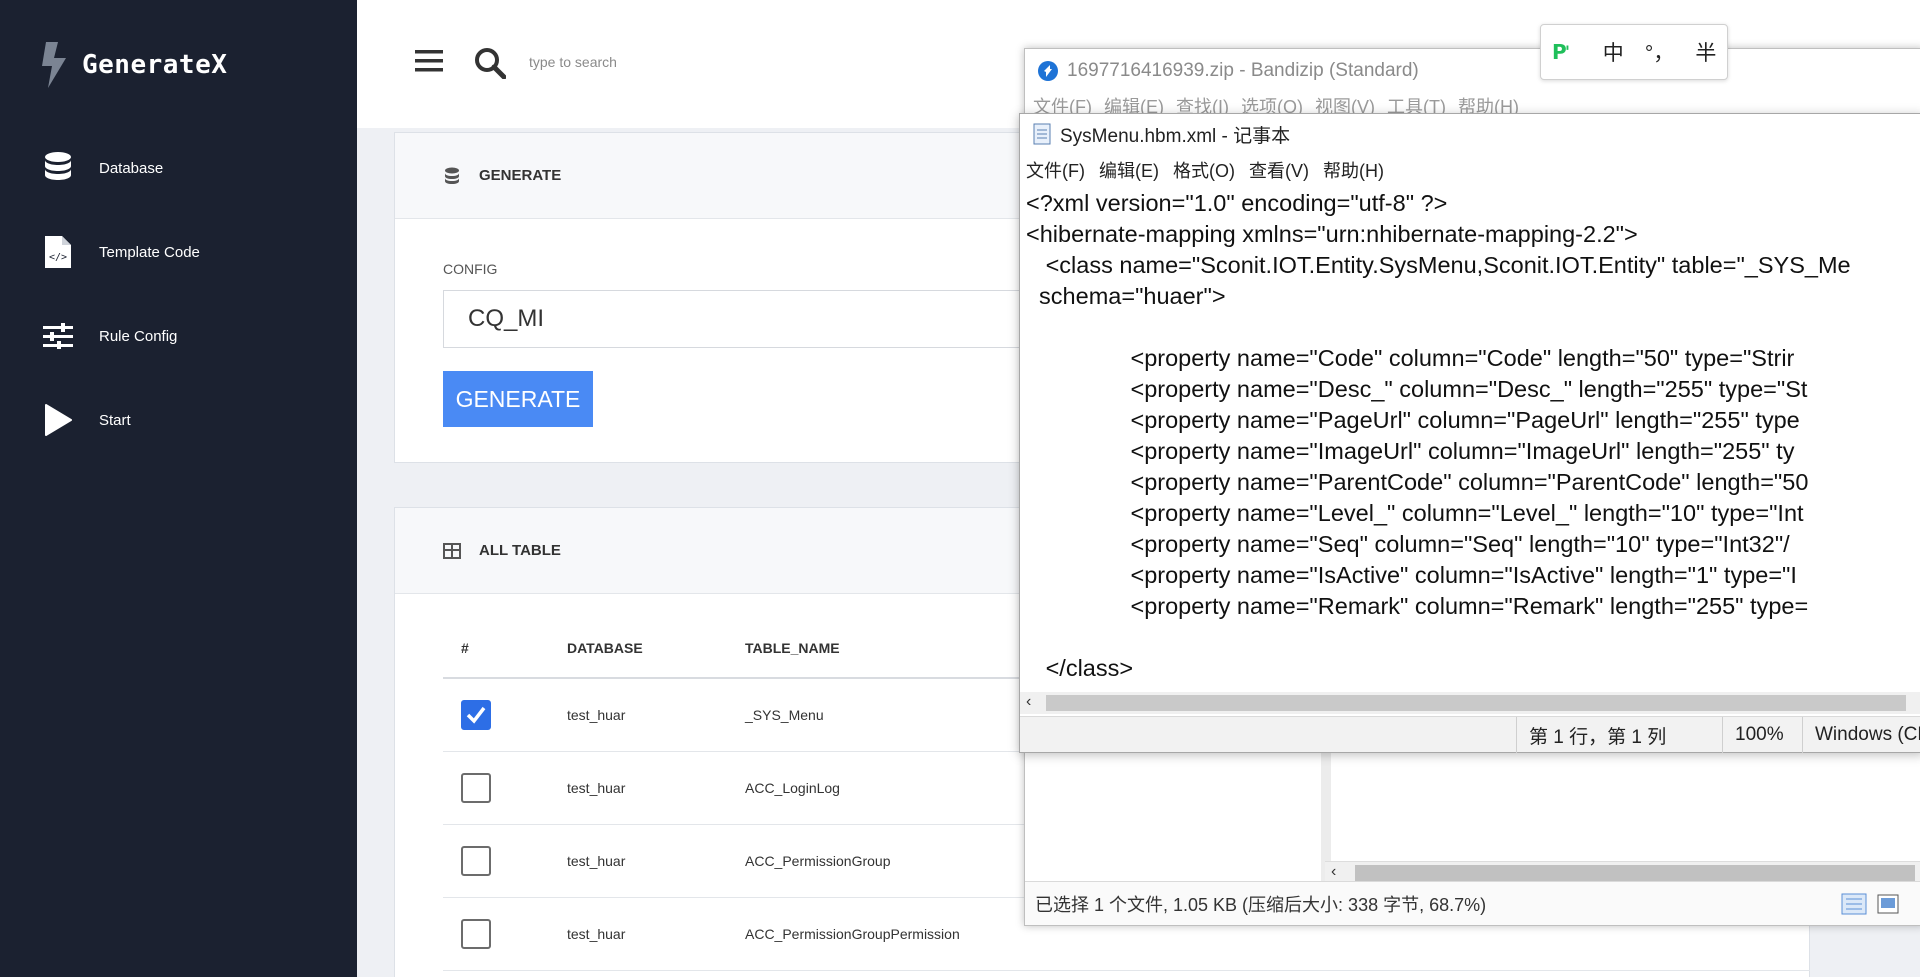 The image size is (1920, 977). What do you see at coordinates (115, 420) in the screenshot?
I see `sidebar-item-label: Start` at bounding box center [115, 420].